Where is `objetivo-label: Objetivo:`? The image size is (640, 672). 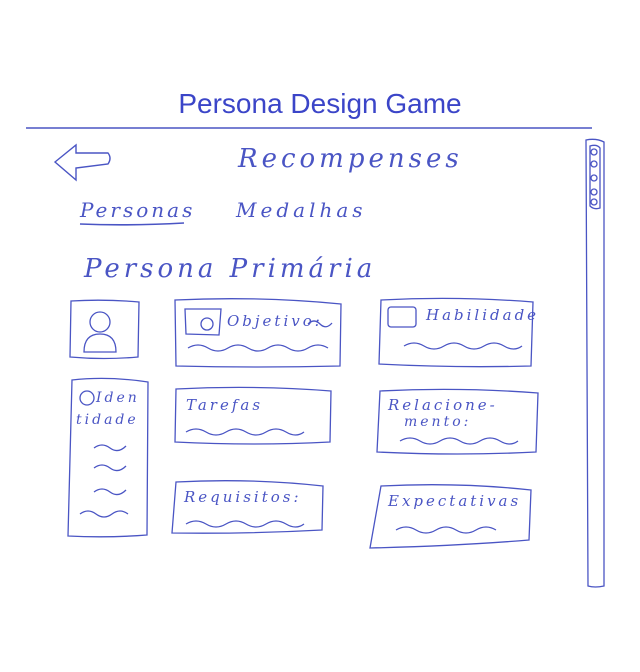
objetivo-label: Objetivo: is located at coordinates (275, 321).